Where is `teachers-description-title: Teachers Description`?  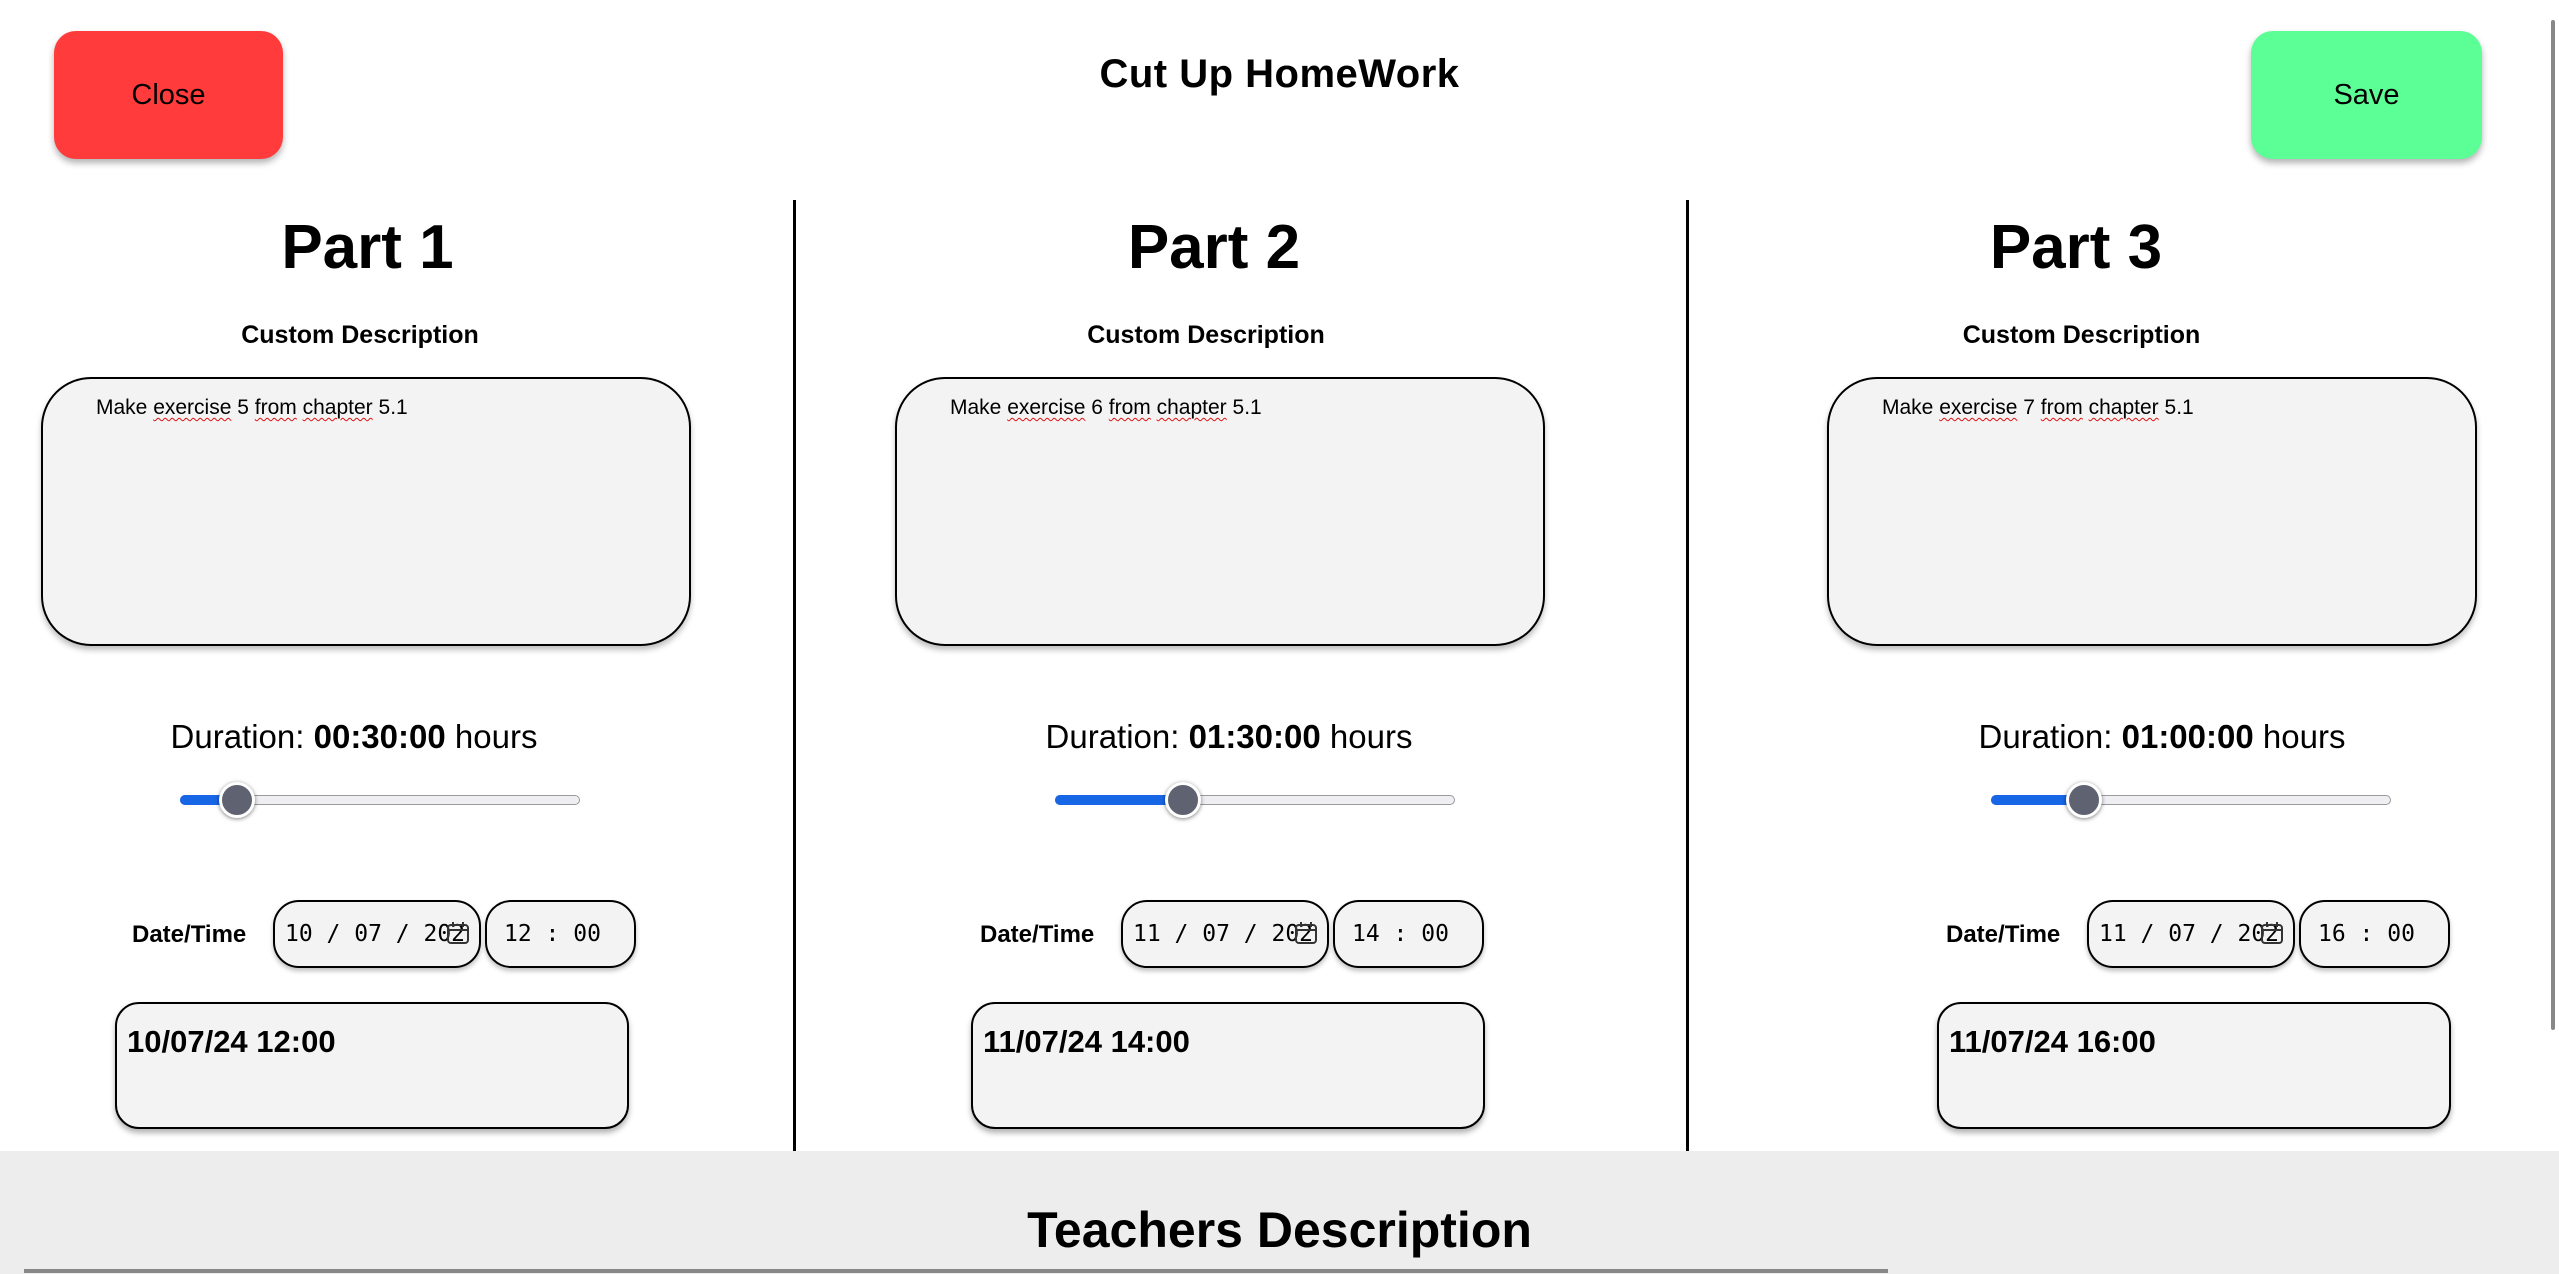 teachers-description-title: Teachers Description is located at coordinates (1279, 1230).